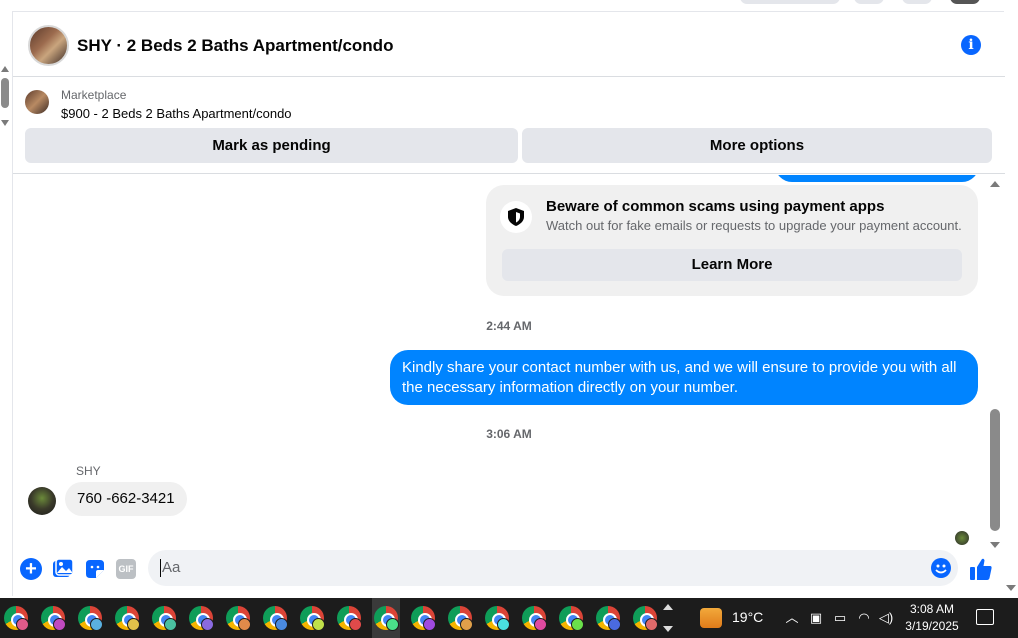 This screenshot has width=1018, height=638. I want to click on previous-message-bubble, so click(877, 178).